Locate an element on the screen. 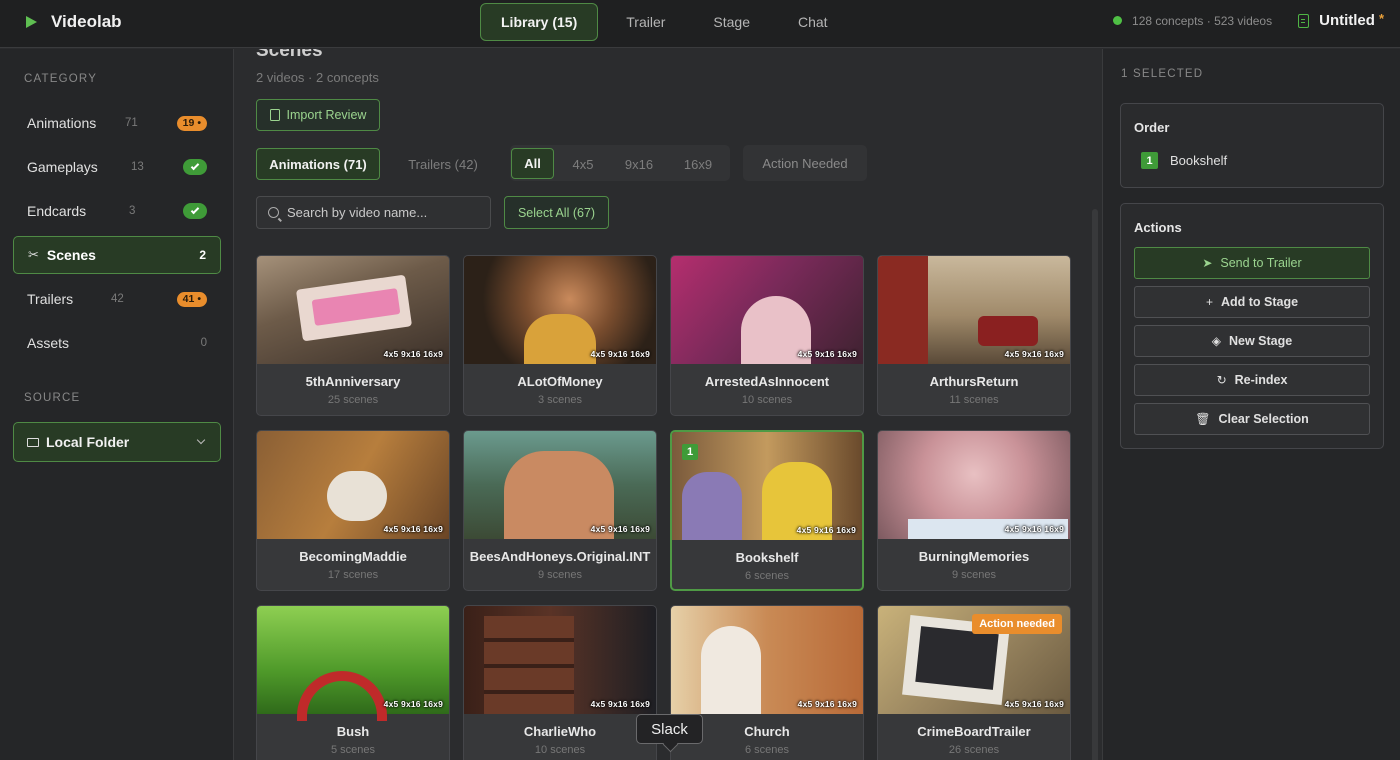 This screenshot has width=1400, height=760. status-area: 128 concepts · 523 videos Untitled * is located at coordinates (1248, 20).